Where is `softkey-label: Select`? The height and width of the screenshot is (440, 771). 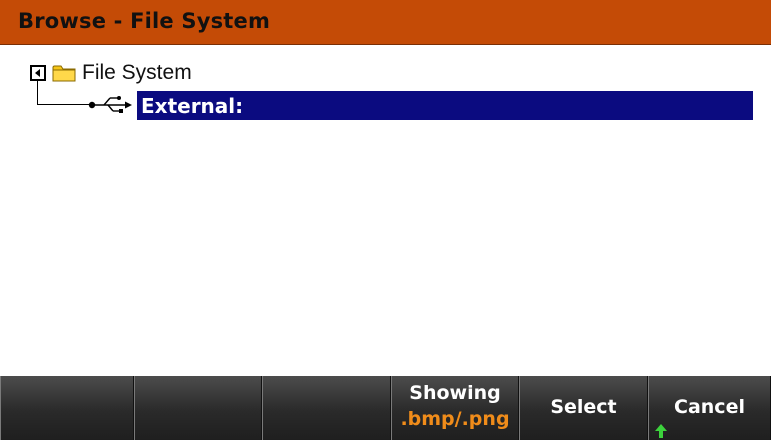 softkey-label: Select is located at coordinates (583, 407).